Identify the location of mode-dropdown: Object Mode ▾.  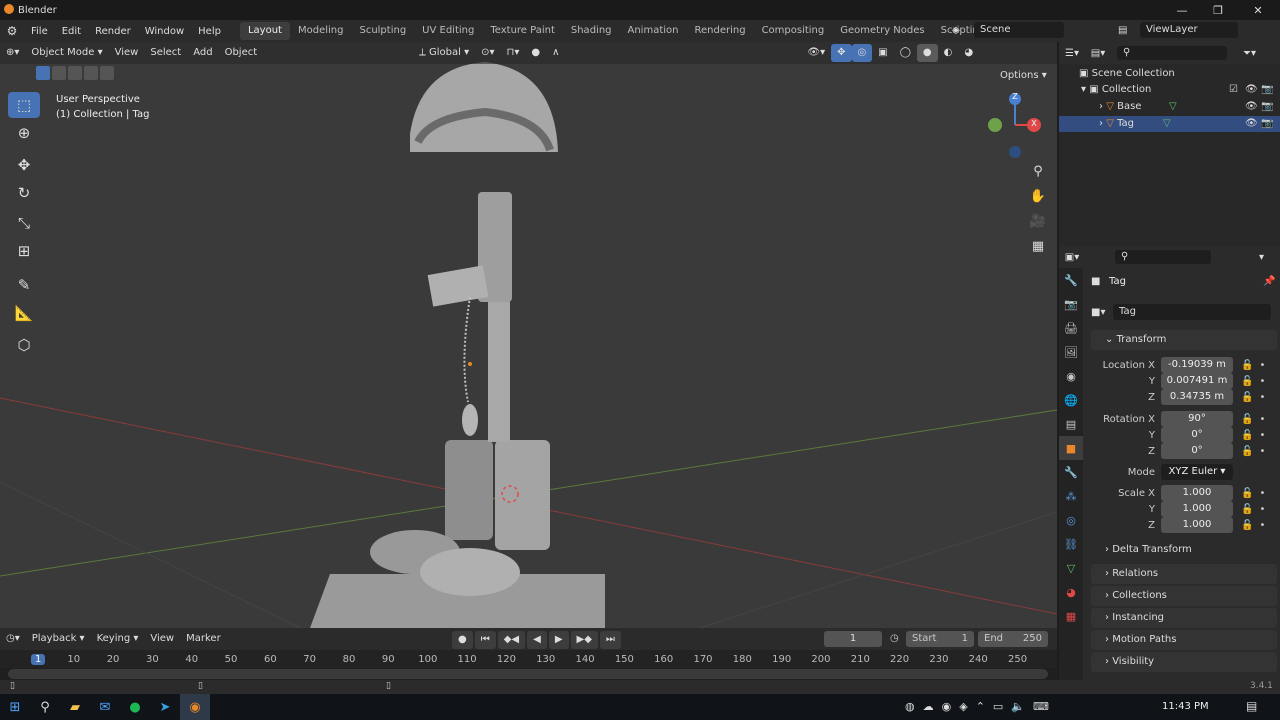
(67, 53).